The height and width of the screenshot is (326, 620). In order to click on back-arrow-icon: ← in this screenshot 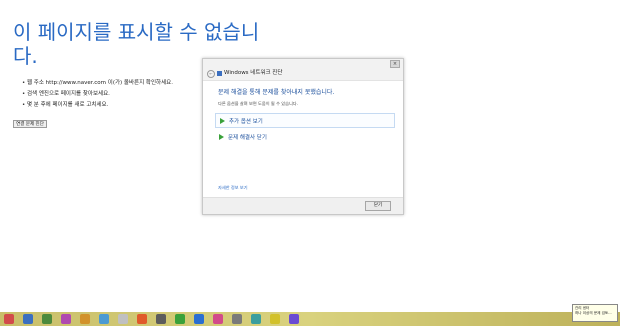, I will do `click(211, 74)`.